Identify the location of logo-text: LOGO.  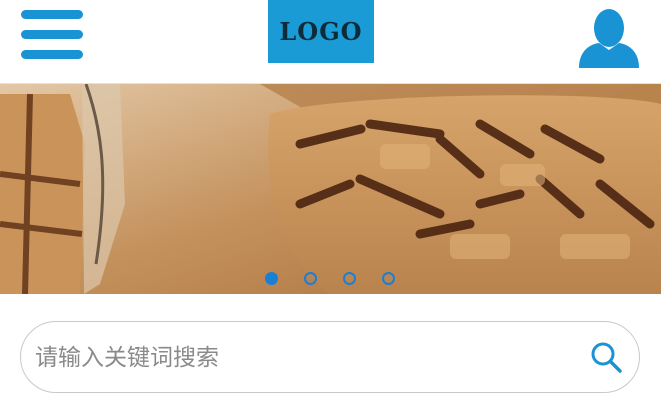
(321, 31).